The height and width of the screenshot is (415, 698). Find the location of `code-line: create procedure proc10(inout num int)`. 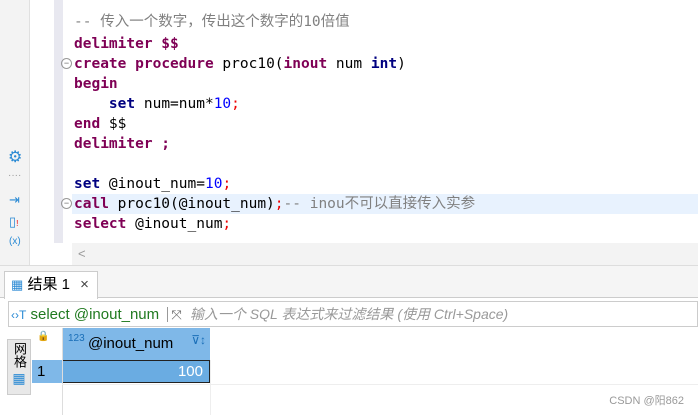

code-line: create procedure proc10(inout num int) is located at coordinates (240, 64).